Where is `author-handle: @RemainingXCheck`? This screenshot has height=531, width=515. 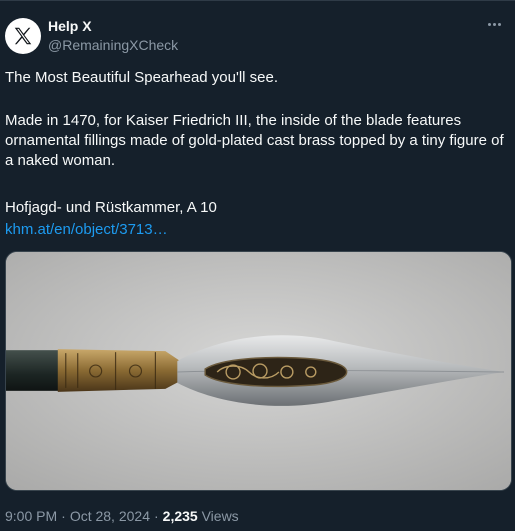 author-handle: @RemainingXCheck is located at coordinates (113, 45).